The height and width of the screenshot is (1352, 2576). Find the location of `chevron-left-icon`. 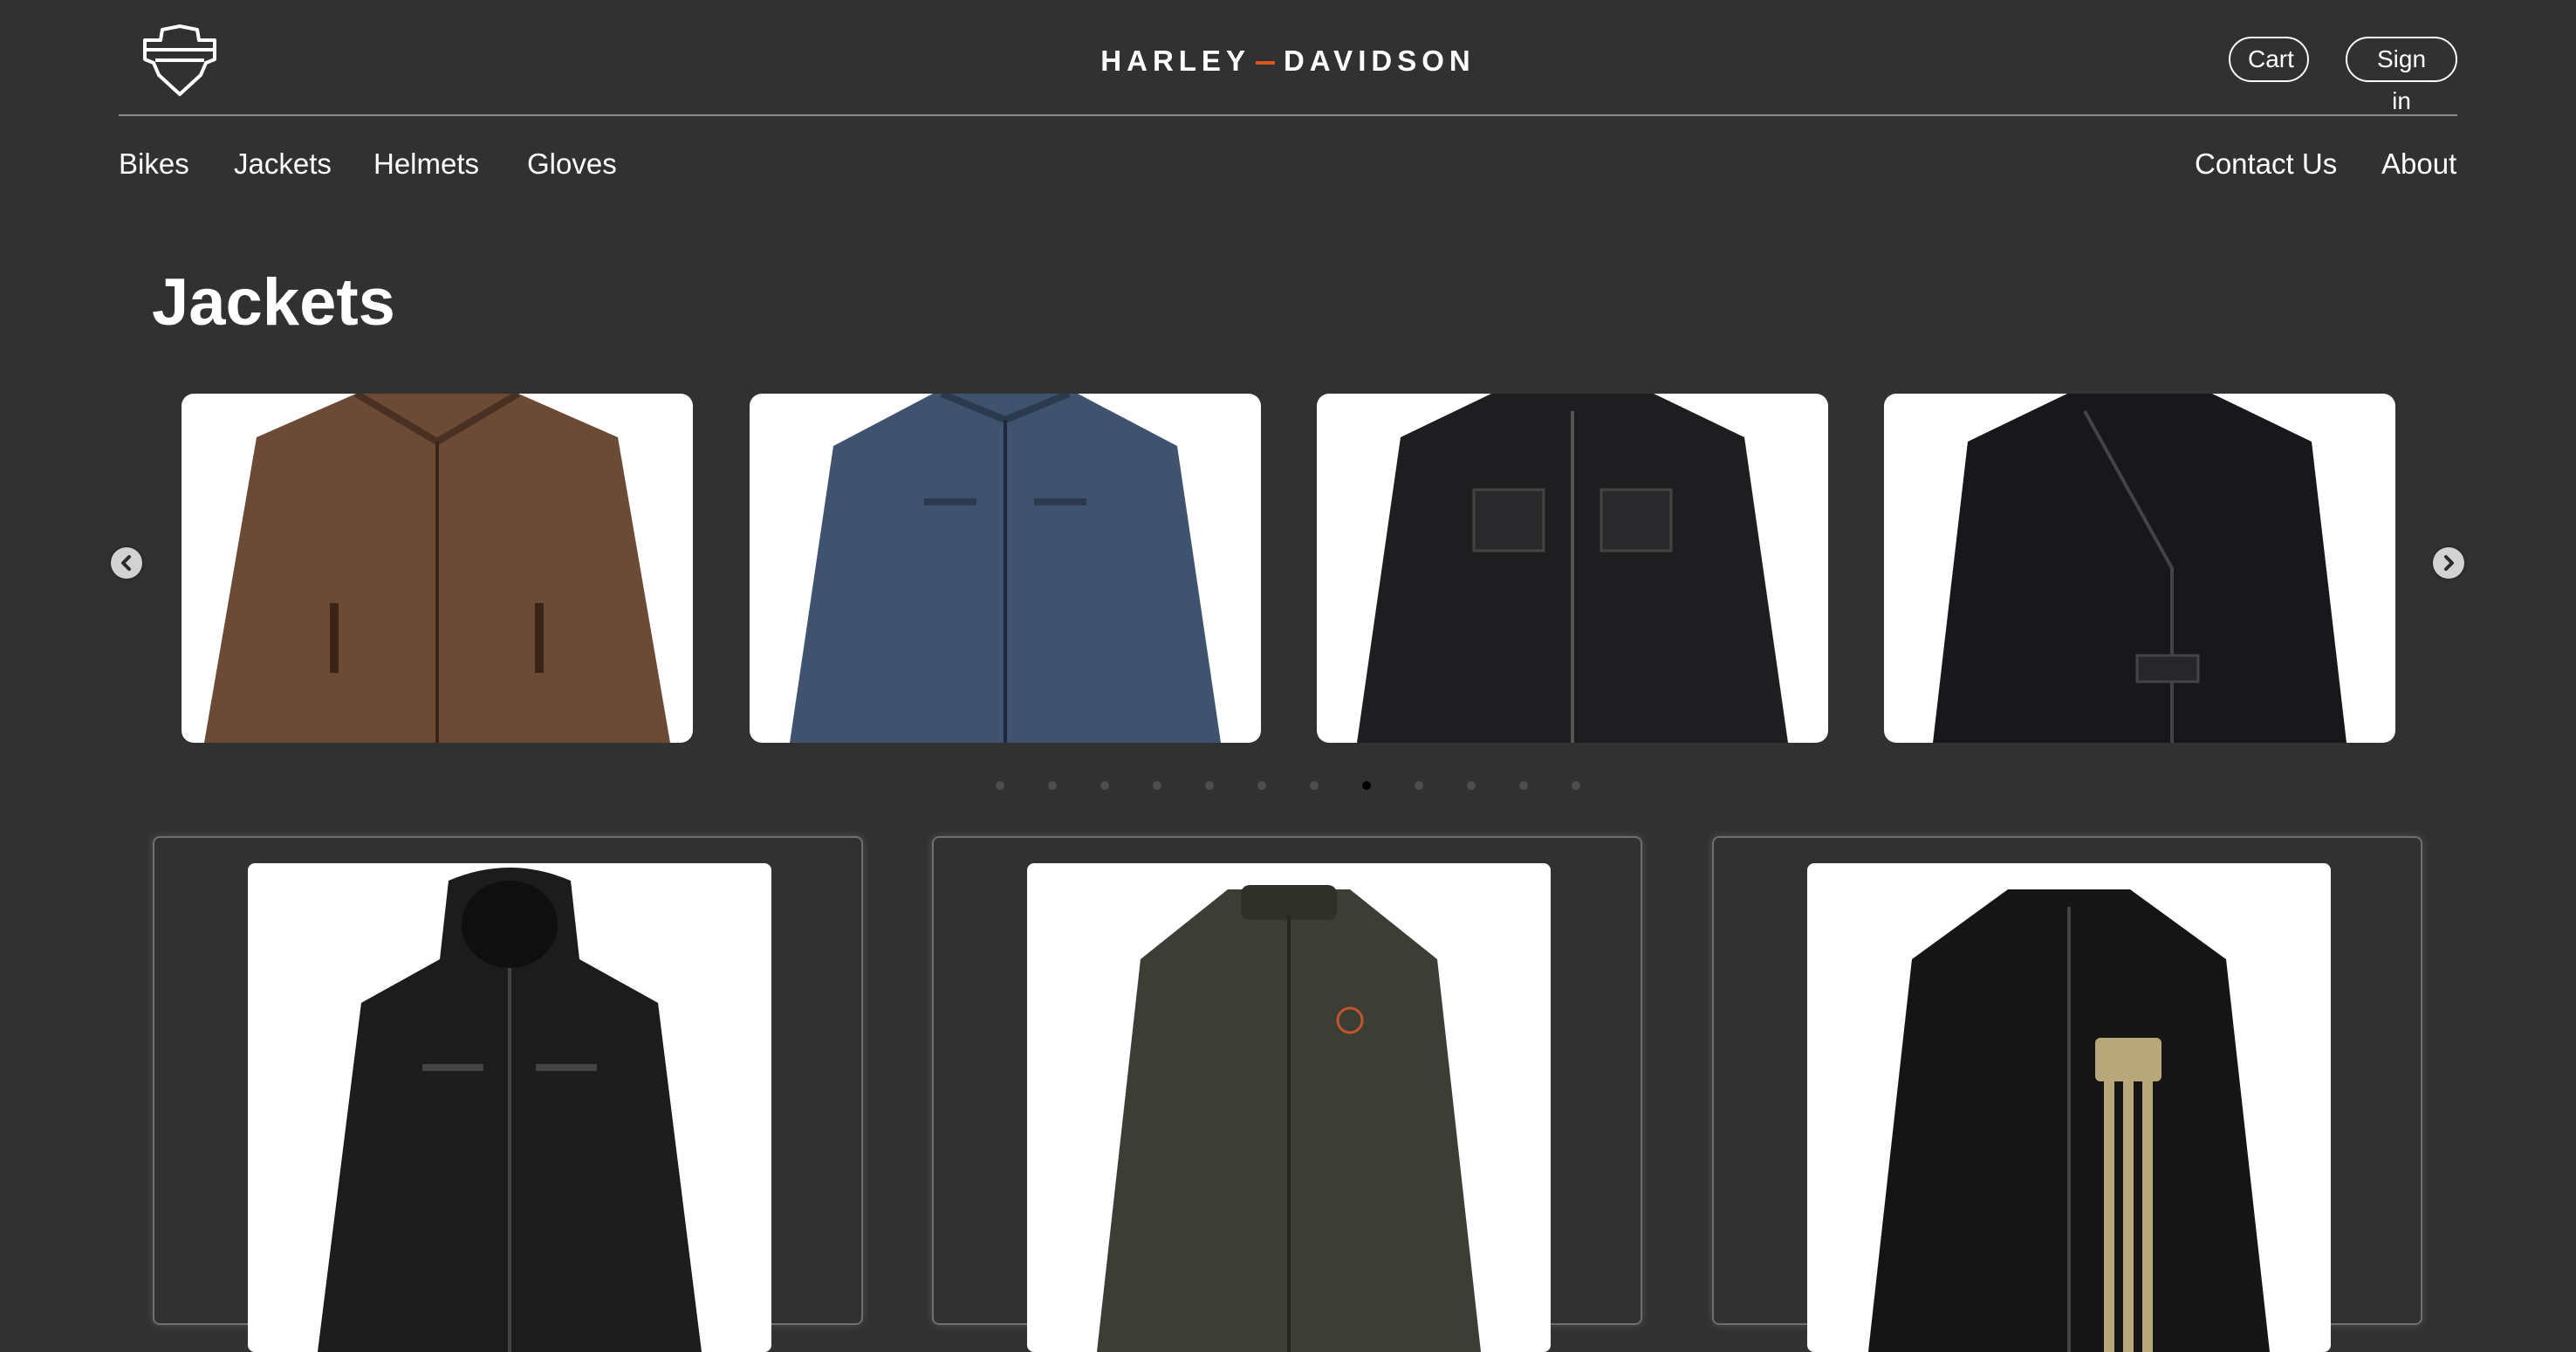

chevron-left-icon is located at coordinates (126, 563).